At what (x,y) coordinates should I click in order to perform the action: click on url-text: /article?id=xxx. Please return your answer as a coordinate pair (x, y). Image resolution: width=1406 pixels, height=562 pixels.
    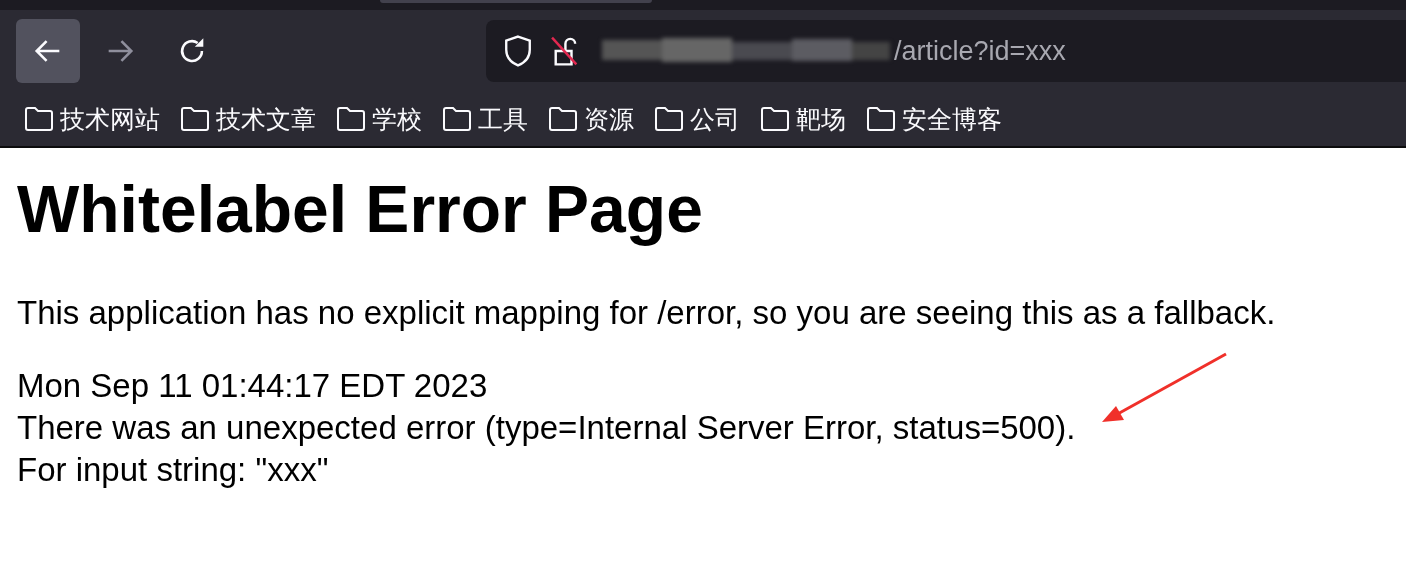
    Looking at the image, I should click on (980, 51).